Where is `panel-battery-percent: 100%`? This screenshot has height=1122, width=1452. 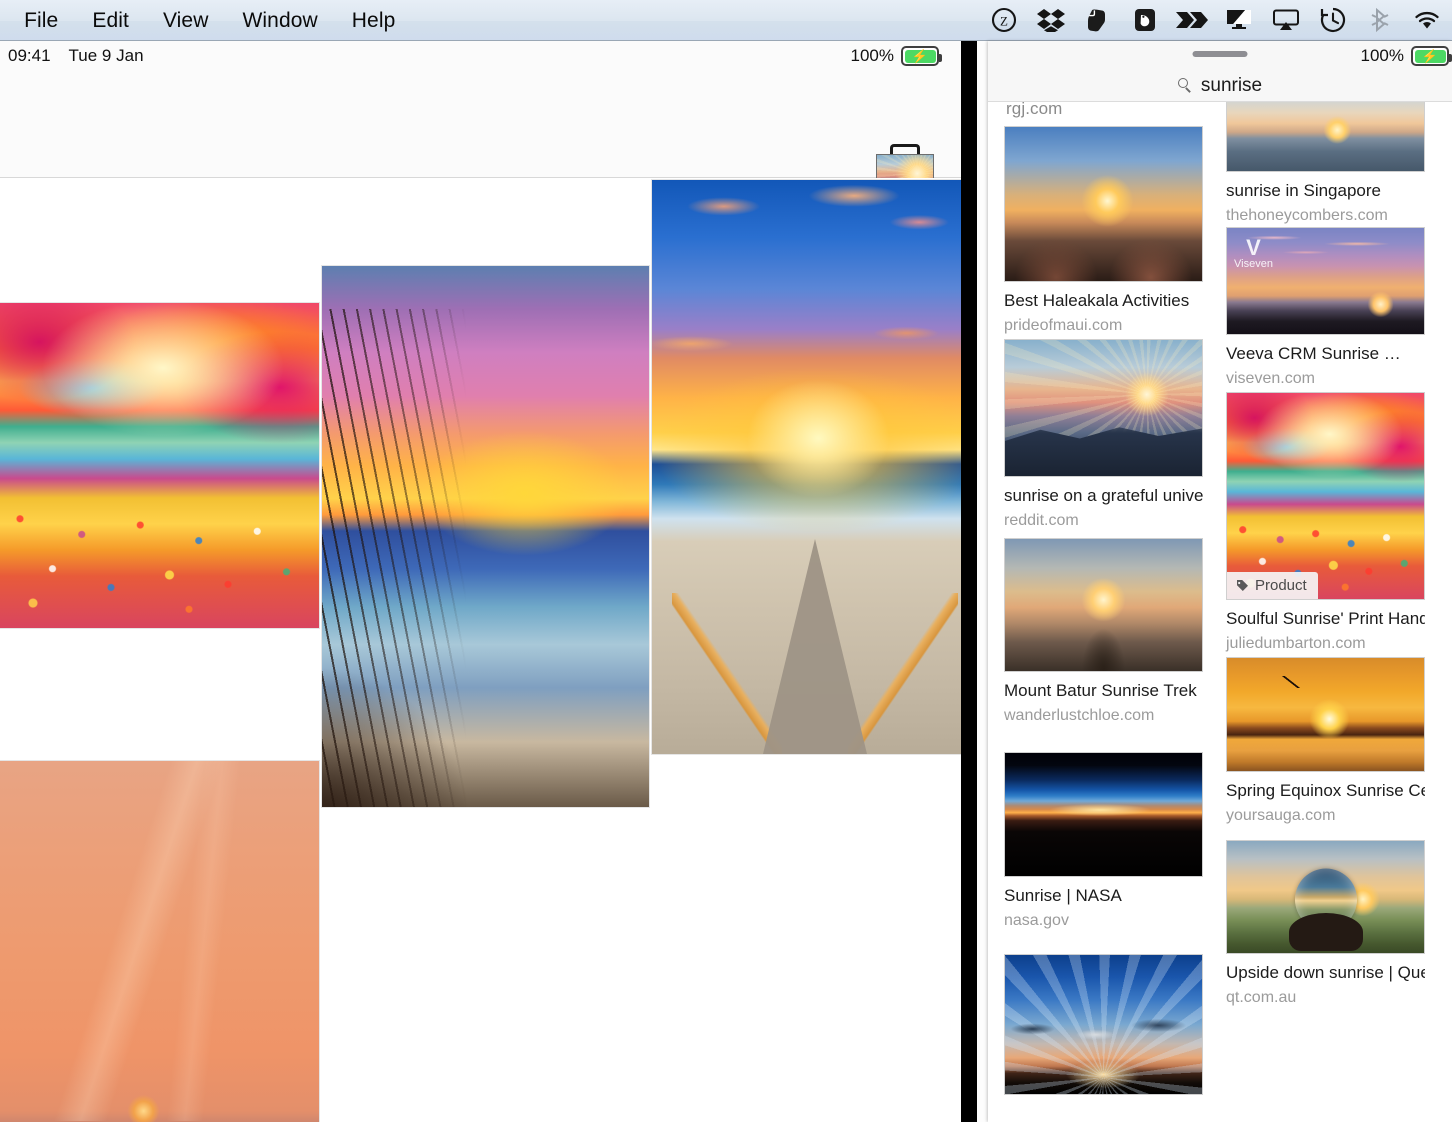
panel-battery-percent: 100% is located at coordinates (1382, 55).